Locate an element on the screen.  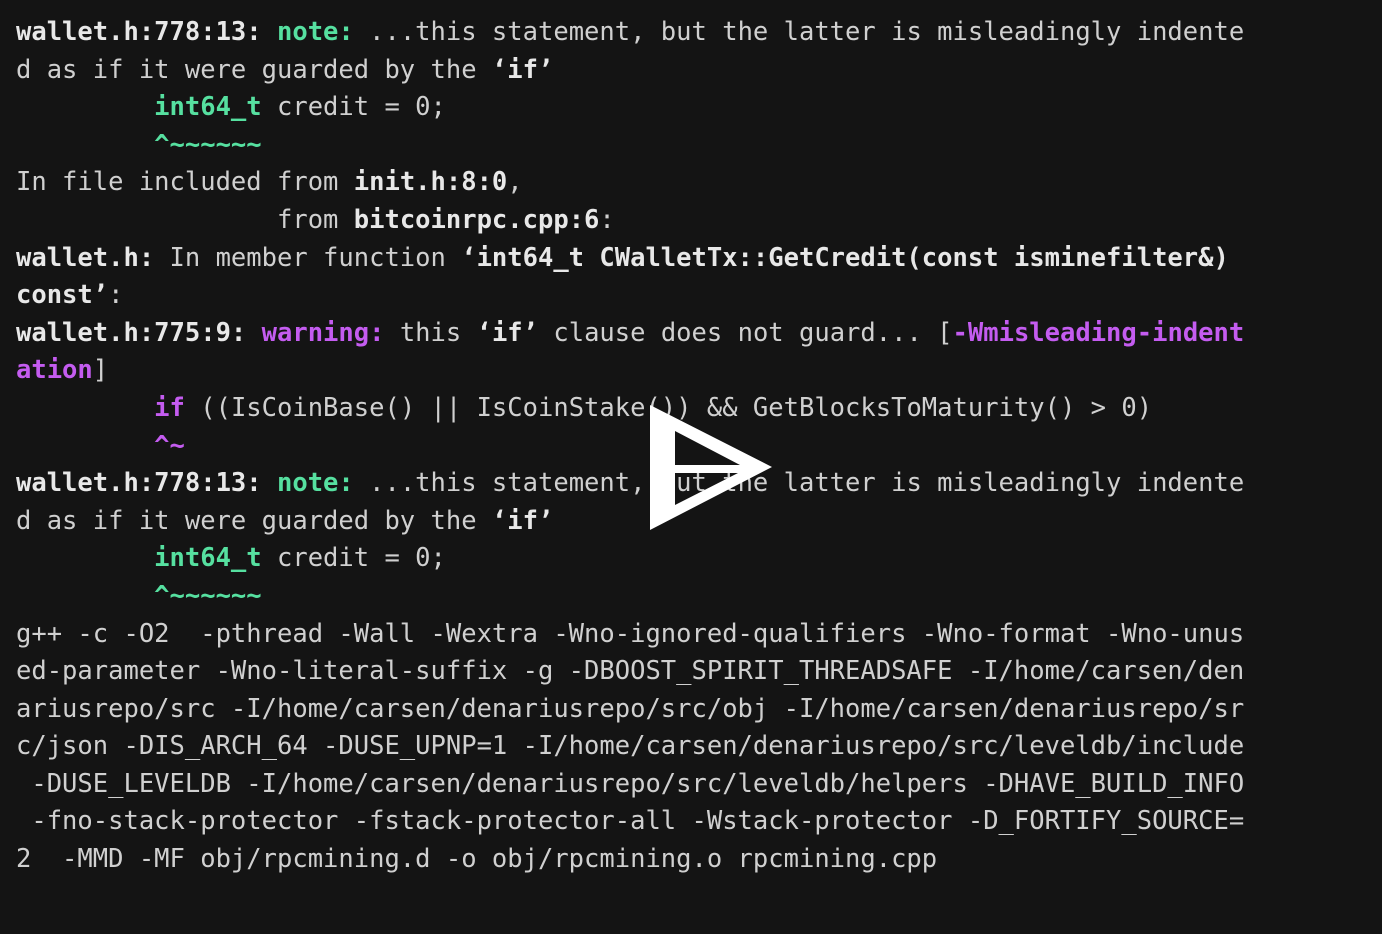
play-triangle-icon is located at coordinates (711, 467).